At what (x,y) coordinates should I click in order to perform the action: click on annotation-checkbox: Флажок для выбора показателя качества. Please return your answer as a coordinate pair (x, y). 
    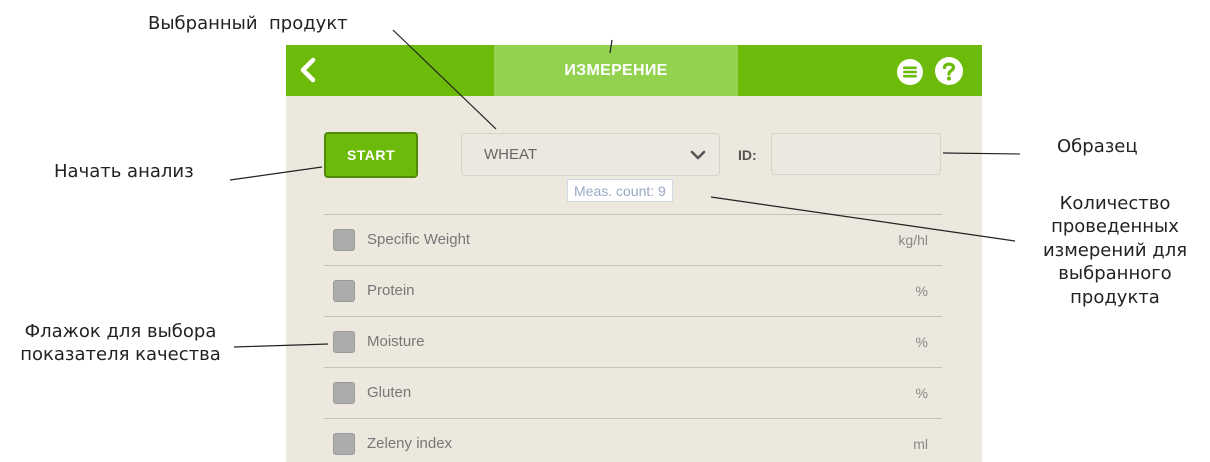
    Looking at the image, I should click on (120, 343).